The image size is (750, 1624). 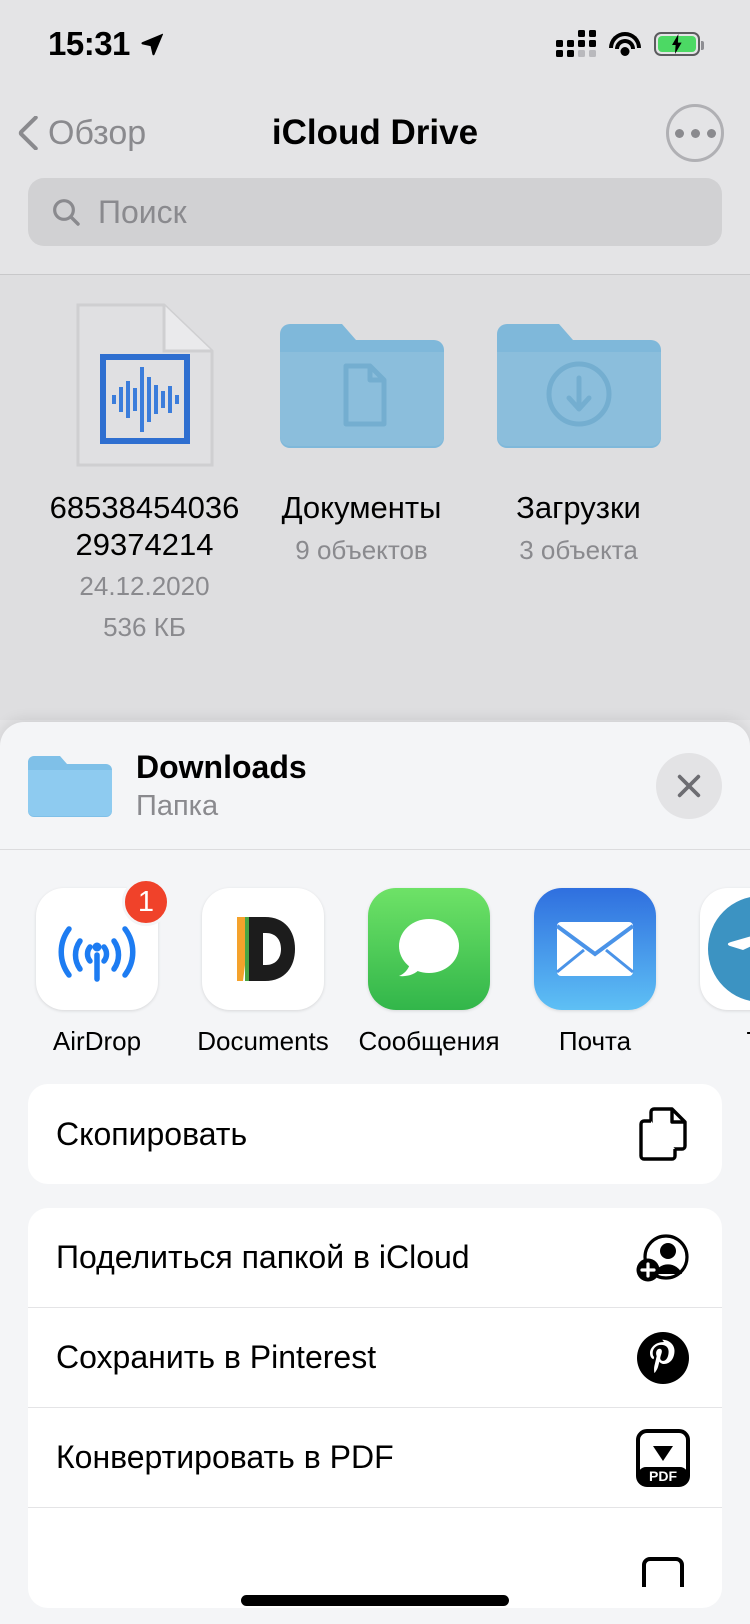 I want to click on cellular-signal-icon, so click(x=576, y=43).